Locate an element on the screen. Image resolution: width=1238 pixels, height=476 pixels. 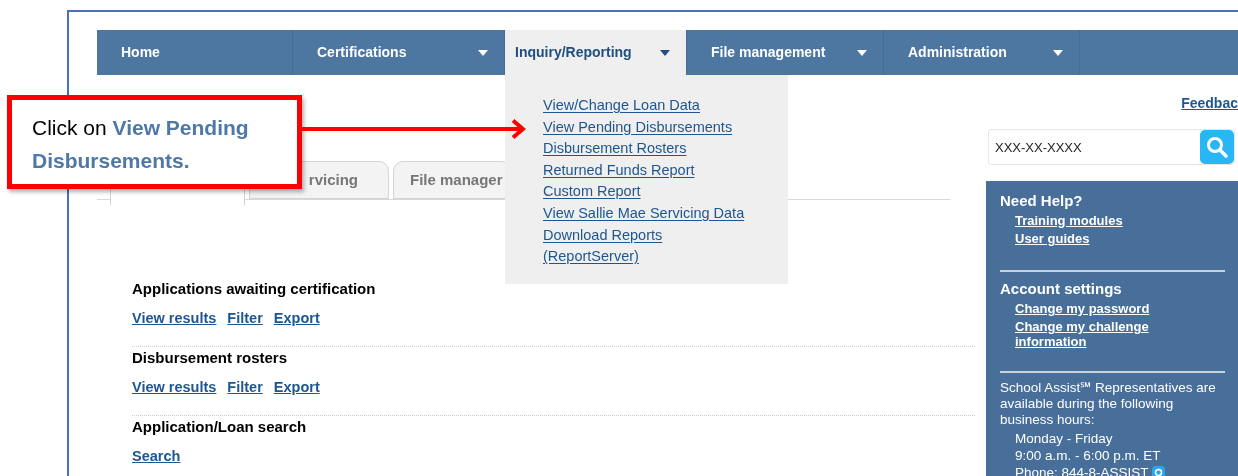
help-link: Training modules is located at coordinates (1069, 220).